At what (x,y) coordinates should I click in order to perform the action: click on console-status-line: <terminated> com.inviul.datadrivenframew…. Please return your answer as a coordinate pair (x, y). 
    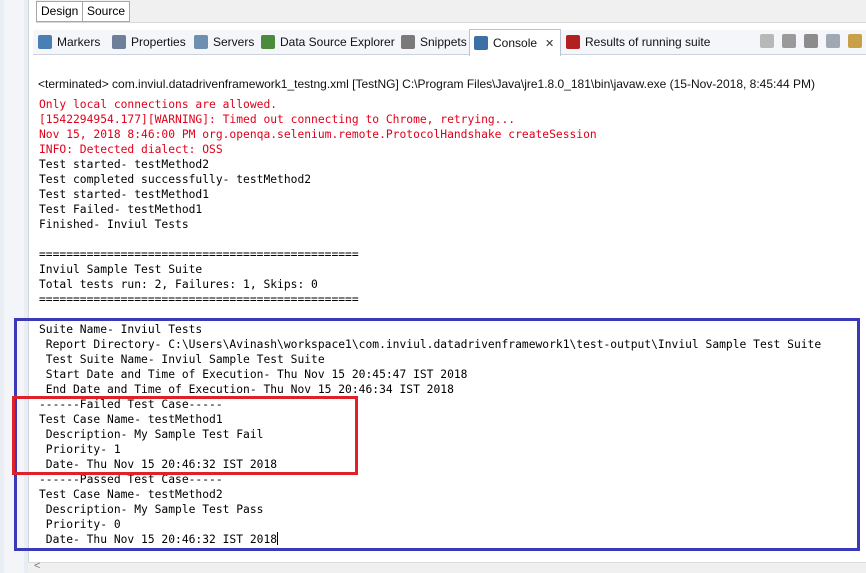
    Looking at the image, I should click on (427, 84).